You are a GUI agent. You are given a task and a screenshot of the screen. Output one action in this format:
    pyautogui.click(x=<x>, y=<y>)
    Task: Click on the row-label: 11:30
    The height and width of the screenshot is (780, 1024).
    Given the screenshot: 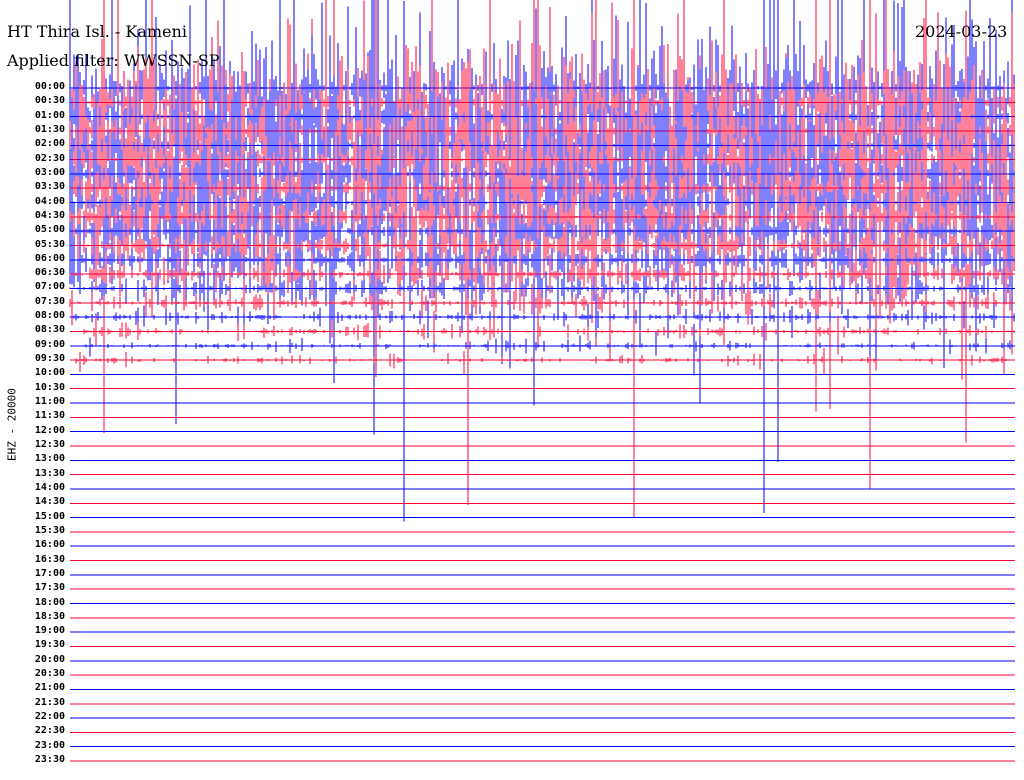 What is the action you would take?
    pyautogui.click(x=49, y=416)
    